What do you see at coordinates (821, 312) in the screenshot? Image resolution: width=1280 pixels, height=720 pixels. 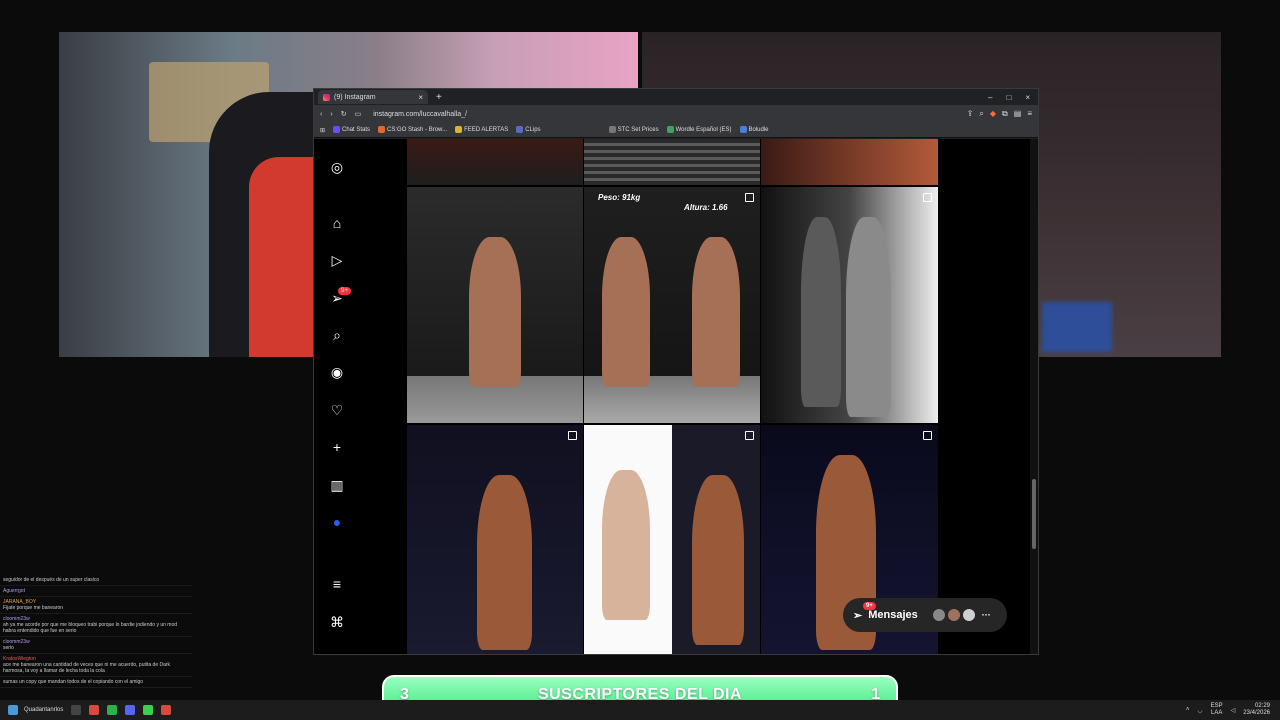 I see `person-figure` at bounding box center [821, 312].